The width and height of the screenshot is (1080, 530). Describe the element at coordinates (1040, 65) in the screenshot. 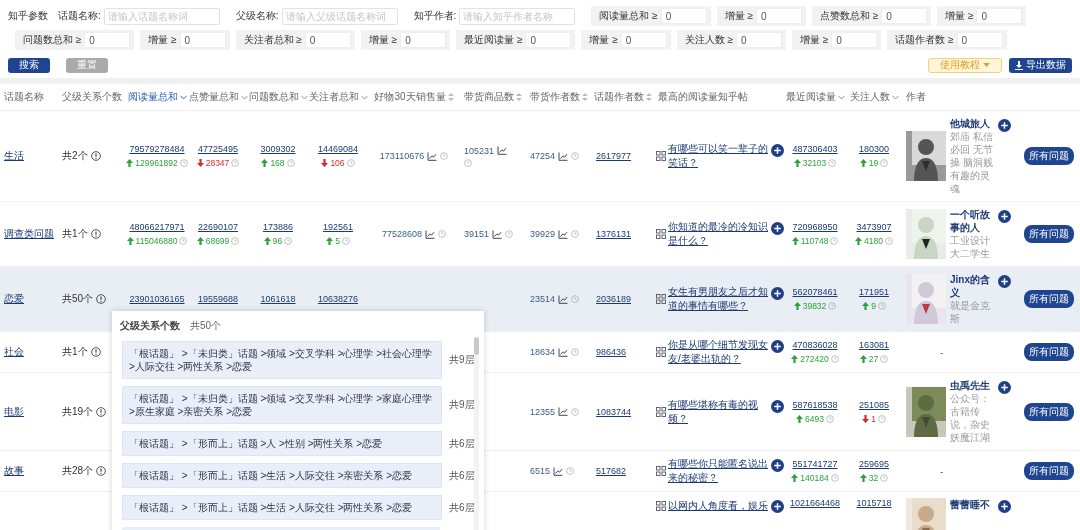

I see `export-button: 导出数据` at that location.